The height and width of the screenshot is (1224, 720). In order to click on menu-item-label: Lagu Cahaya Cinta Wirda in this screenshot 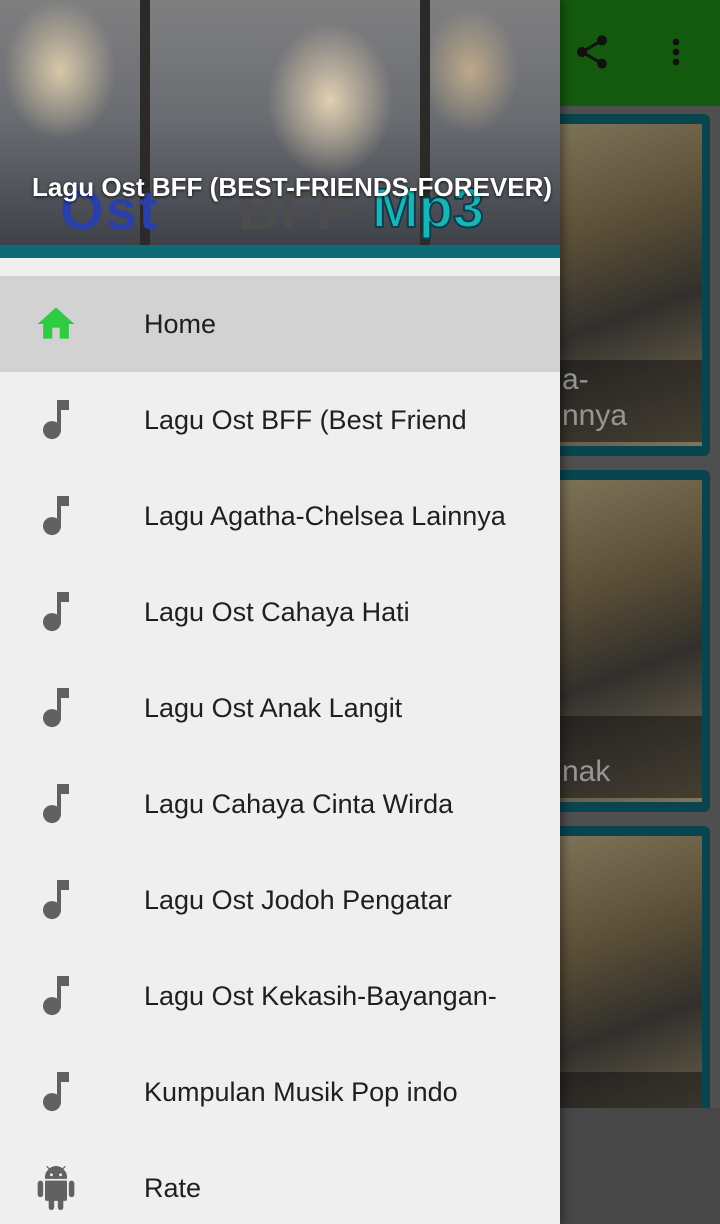, I will do `click(299, 803)`.